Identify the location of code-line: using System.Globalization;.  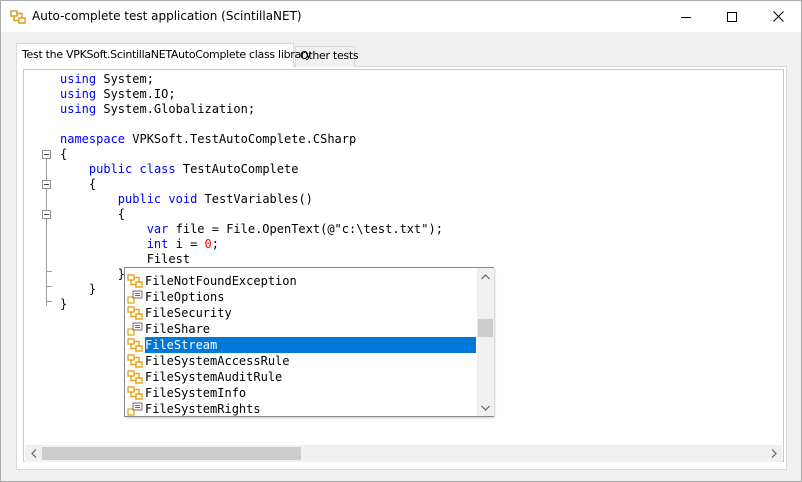
(157, 109).